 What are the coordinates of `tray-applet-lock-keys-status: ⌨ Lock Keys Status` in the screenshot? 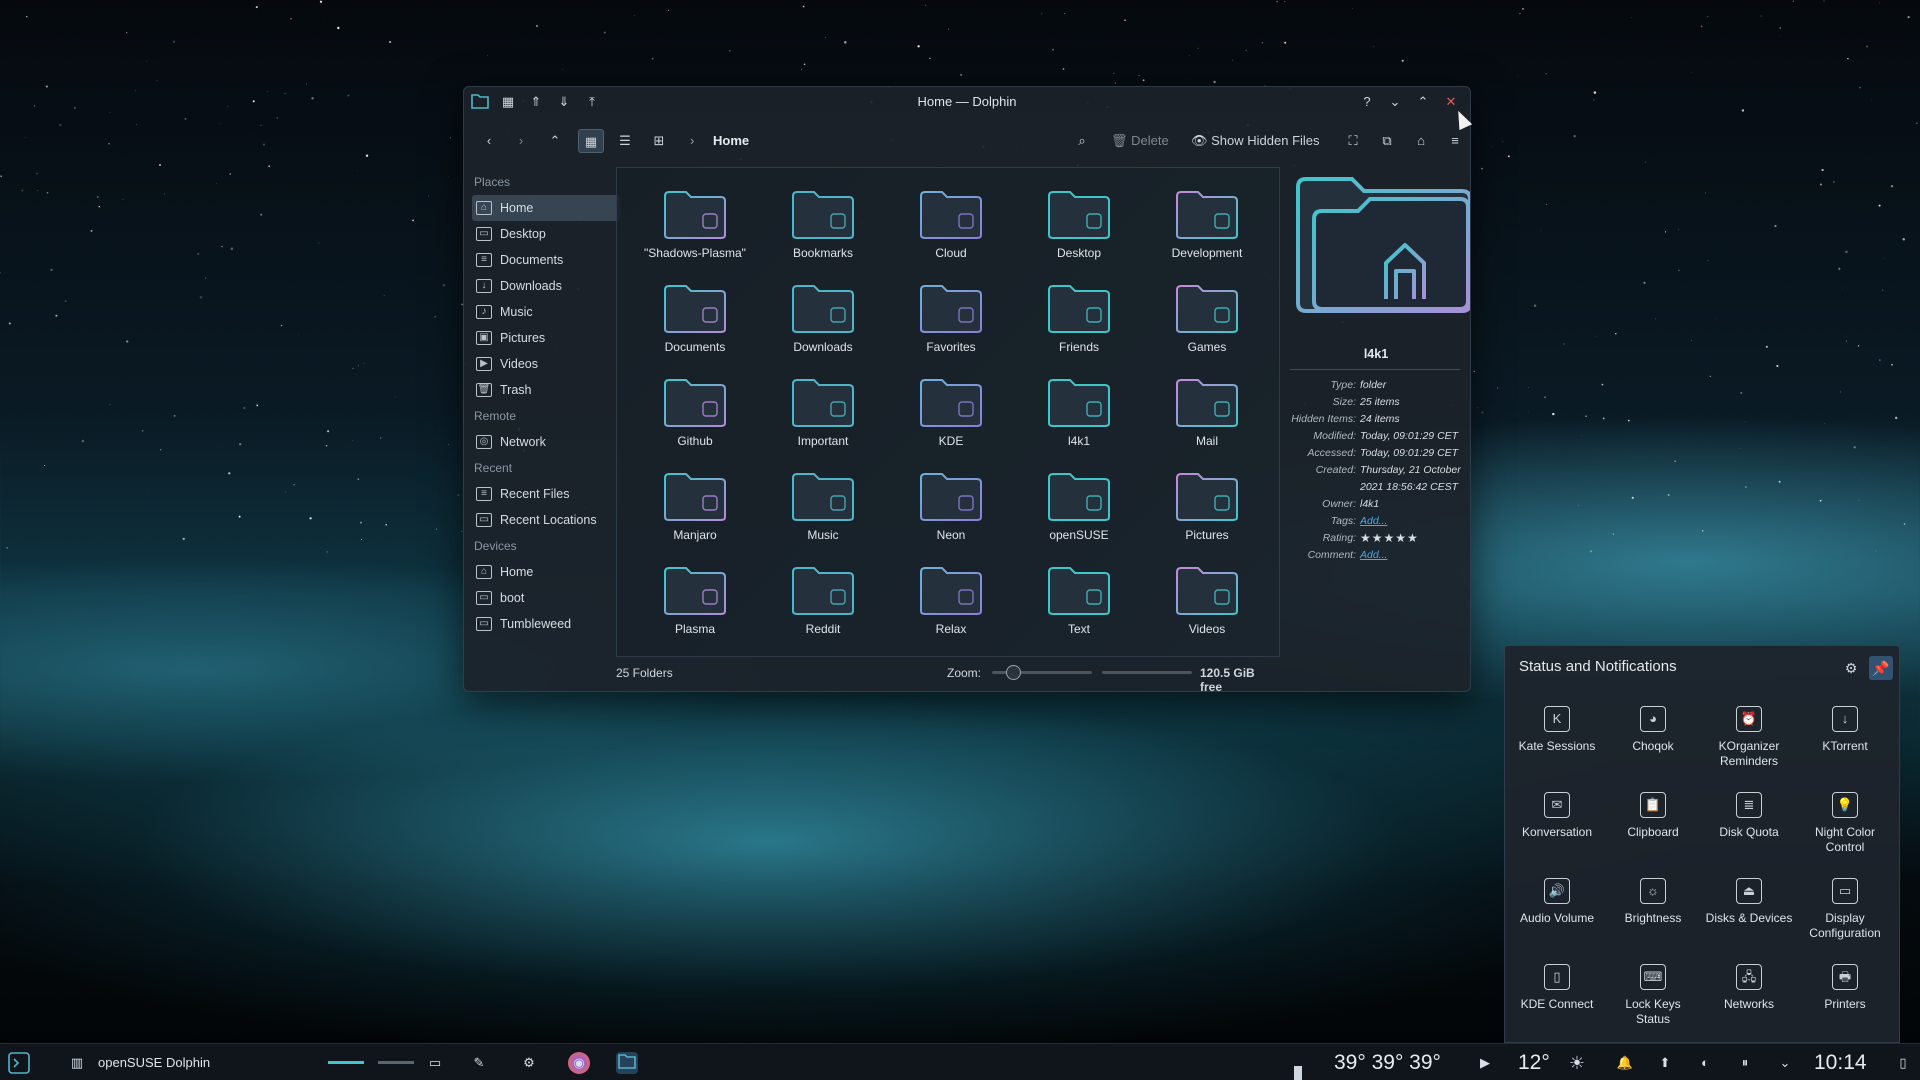 It's located at (1653, 997).